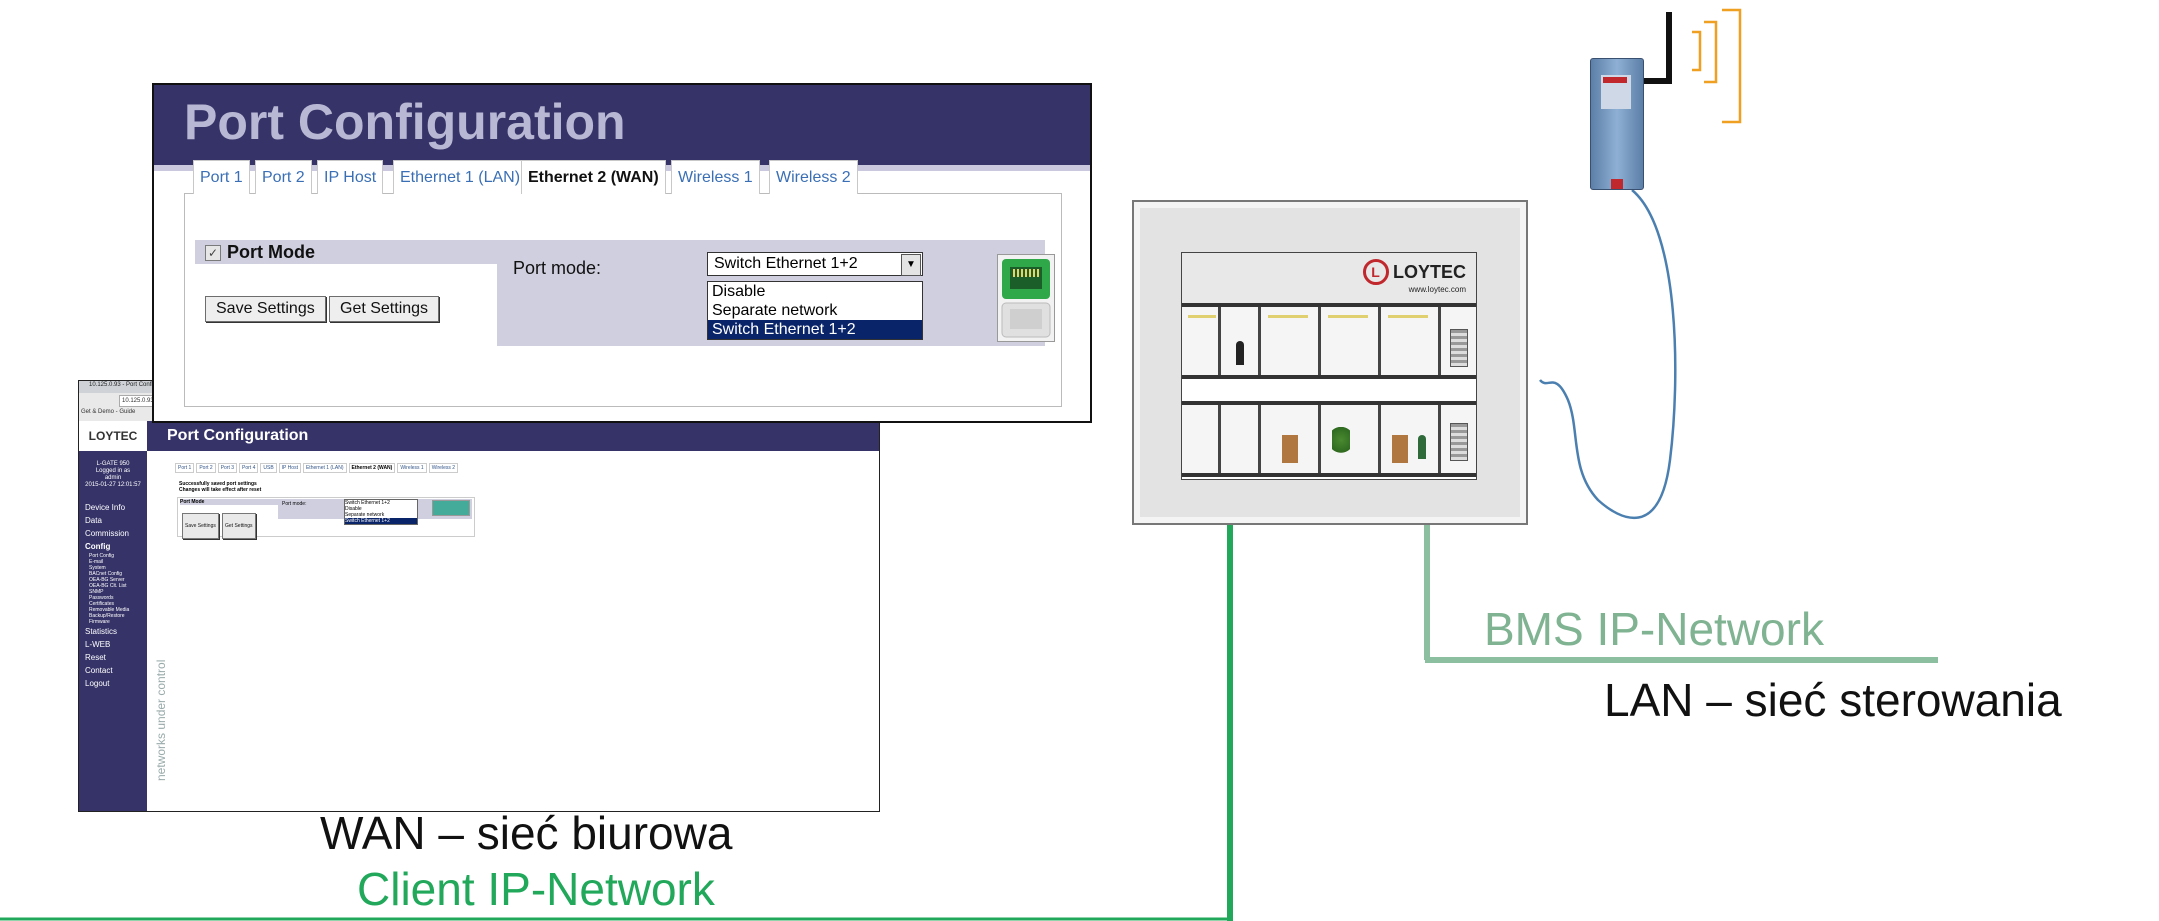 The width and height of the screenshot is (2159, 921). What do you see at coordinates (268, 468) in the screenshot?
I see `mini-tab: USB` at bounding box center [268, 468].